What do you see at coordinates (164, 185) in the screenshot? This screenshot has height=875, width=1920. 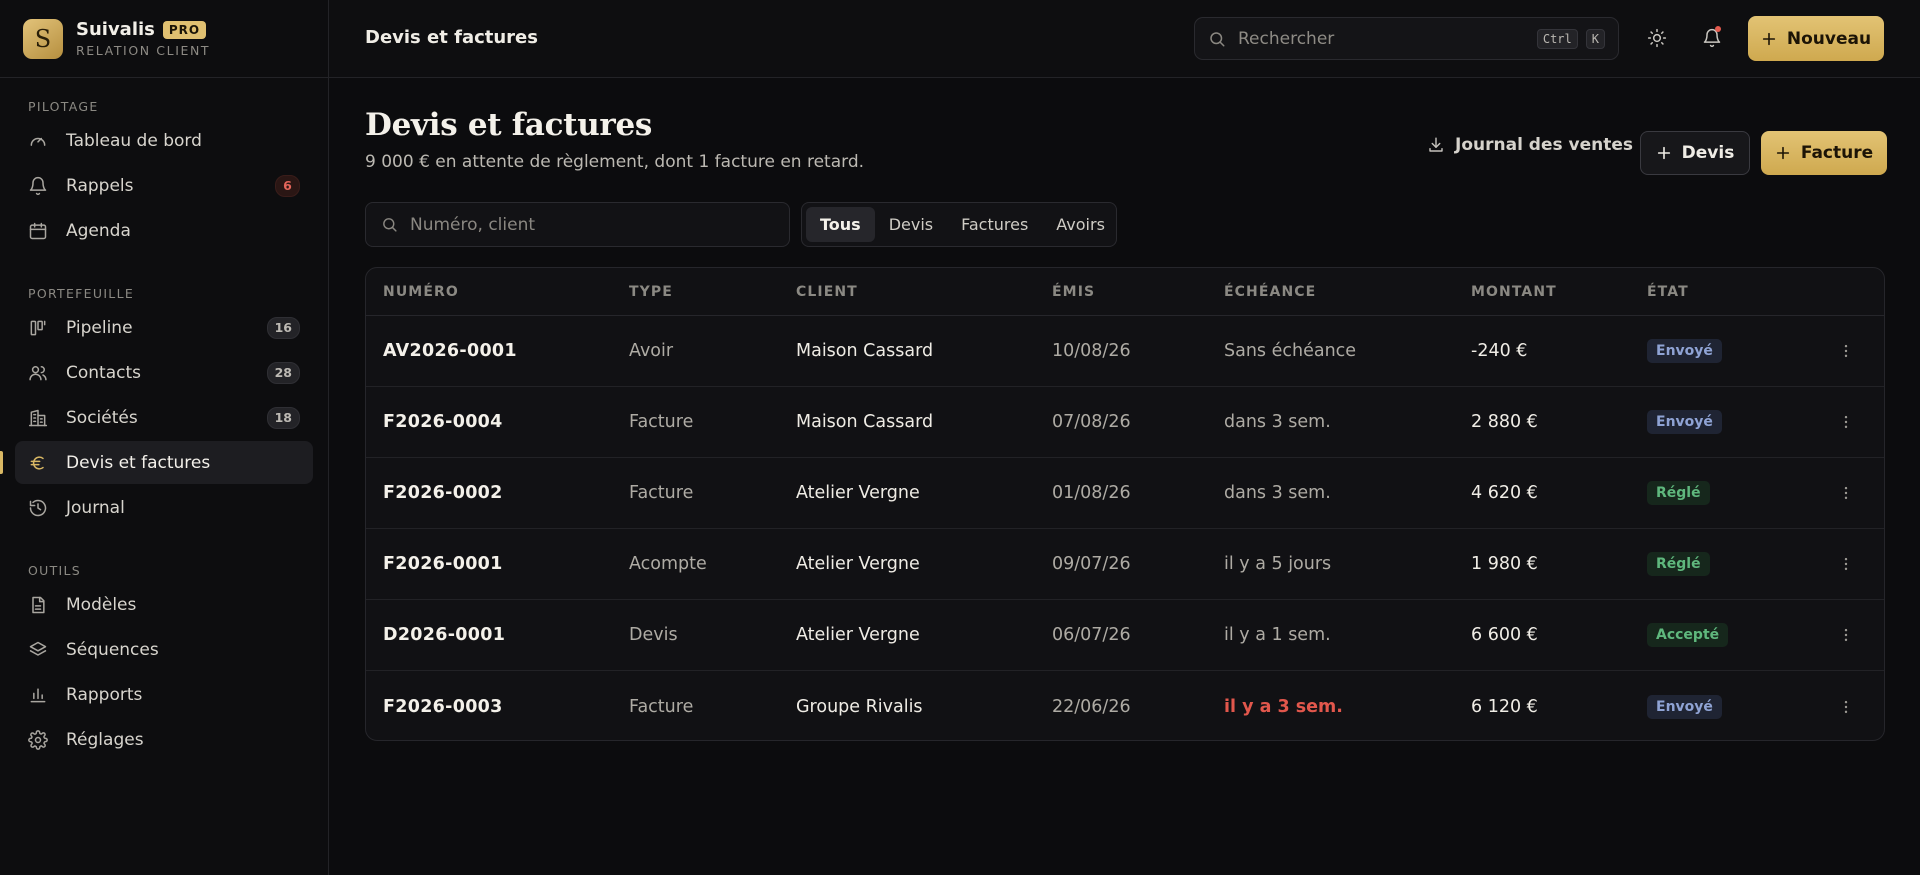 I see `sidebar-item-rappels: Rappels 6` at bounding box center [164, 185].